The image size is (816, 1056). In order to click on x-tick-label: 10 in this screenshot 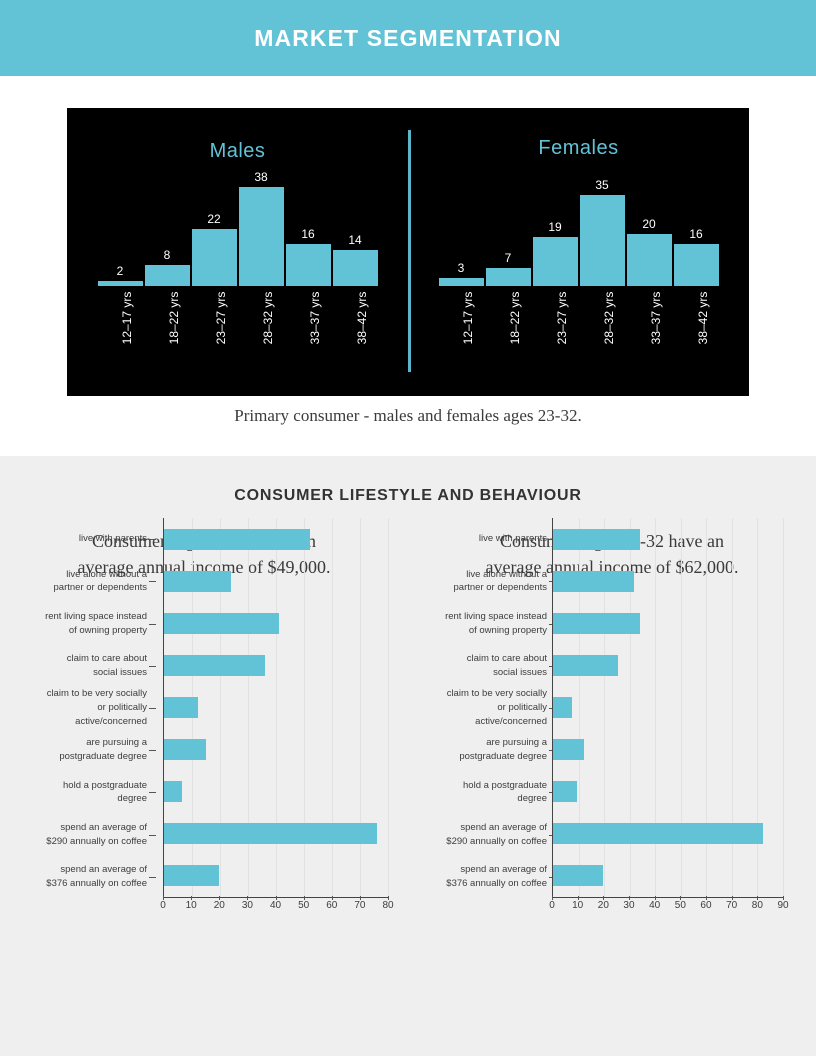, I will do `click(578, 905)`.